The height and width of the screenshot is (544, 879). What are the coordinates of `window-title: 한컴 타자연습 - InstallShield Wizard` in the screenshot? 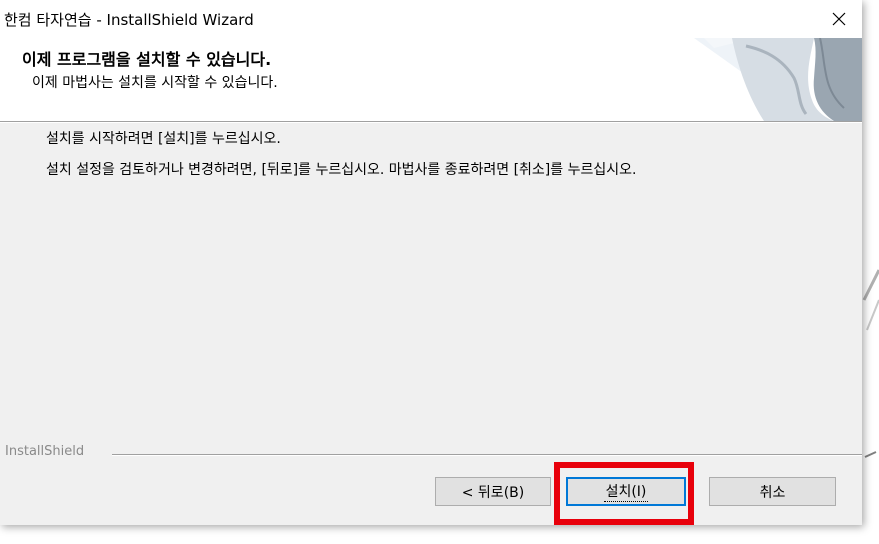 It's located at (129, 20).